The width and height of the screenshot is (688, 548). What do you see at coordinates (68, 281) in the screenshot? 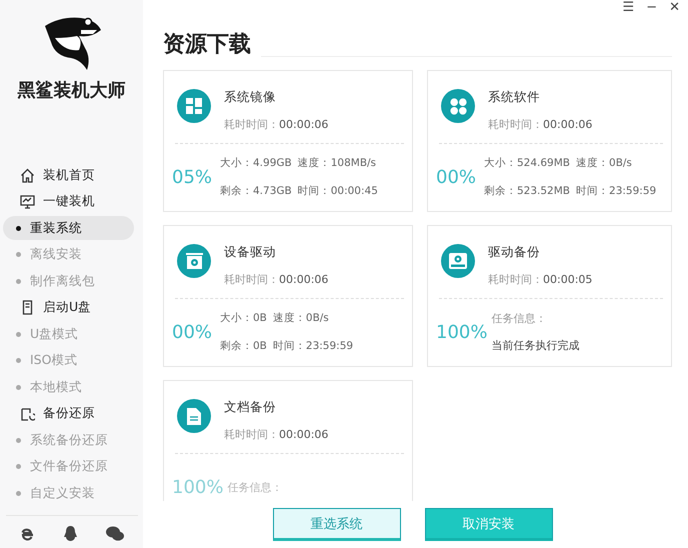
I see `submenu-item: 制作离线包` at bounding box center [68, 281].